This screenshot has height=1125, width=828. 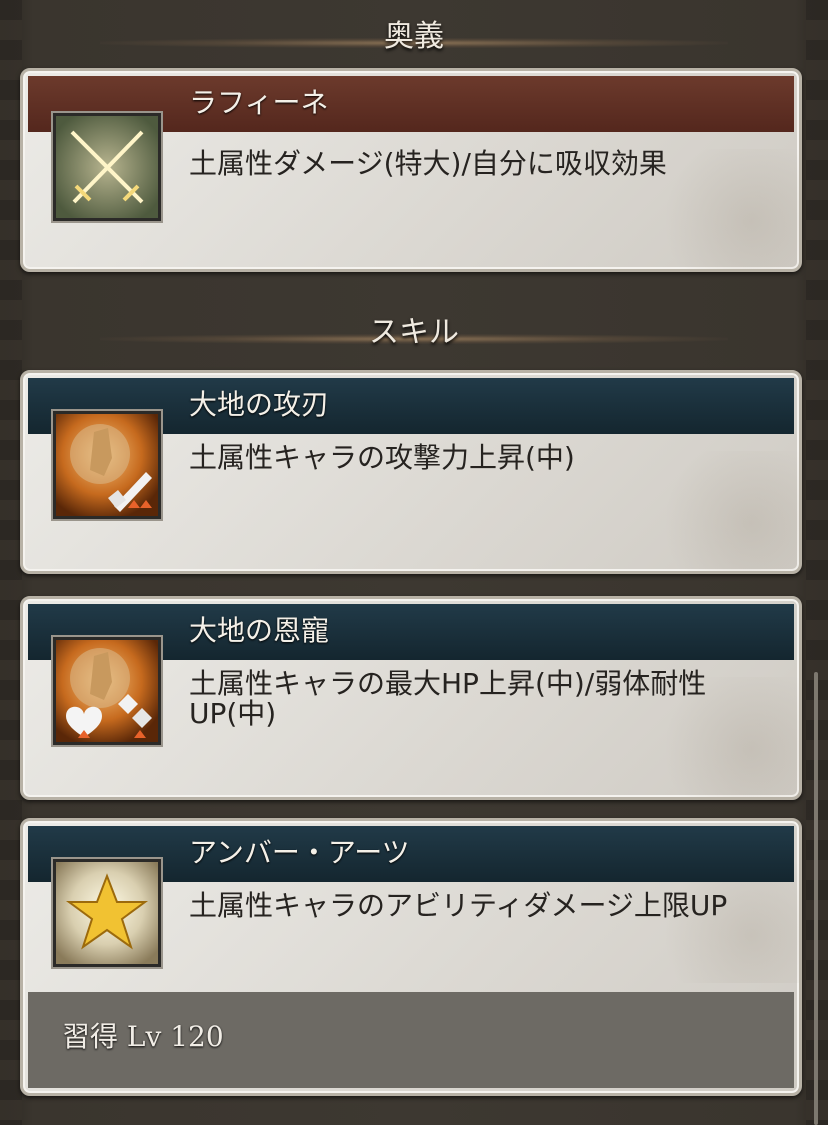 I want to click on earth-hp-debuff-resist-icon, so click(x=107, y=691).